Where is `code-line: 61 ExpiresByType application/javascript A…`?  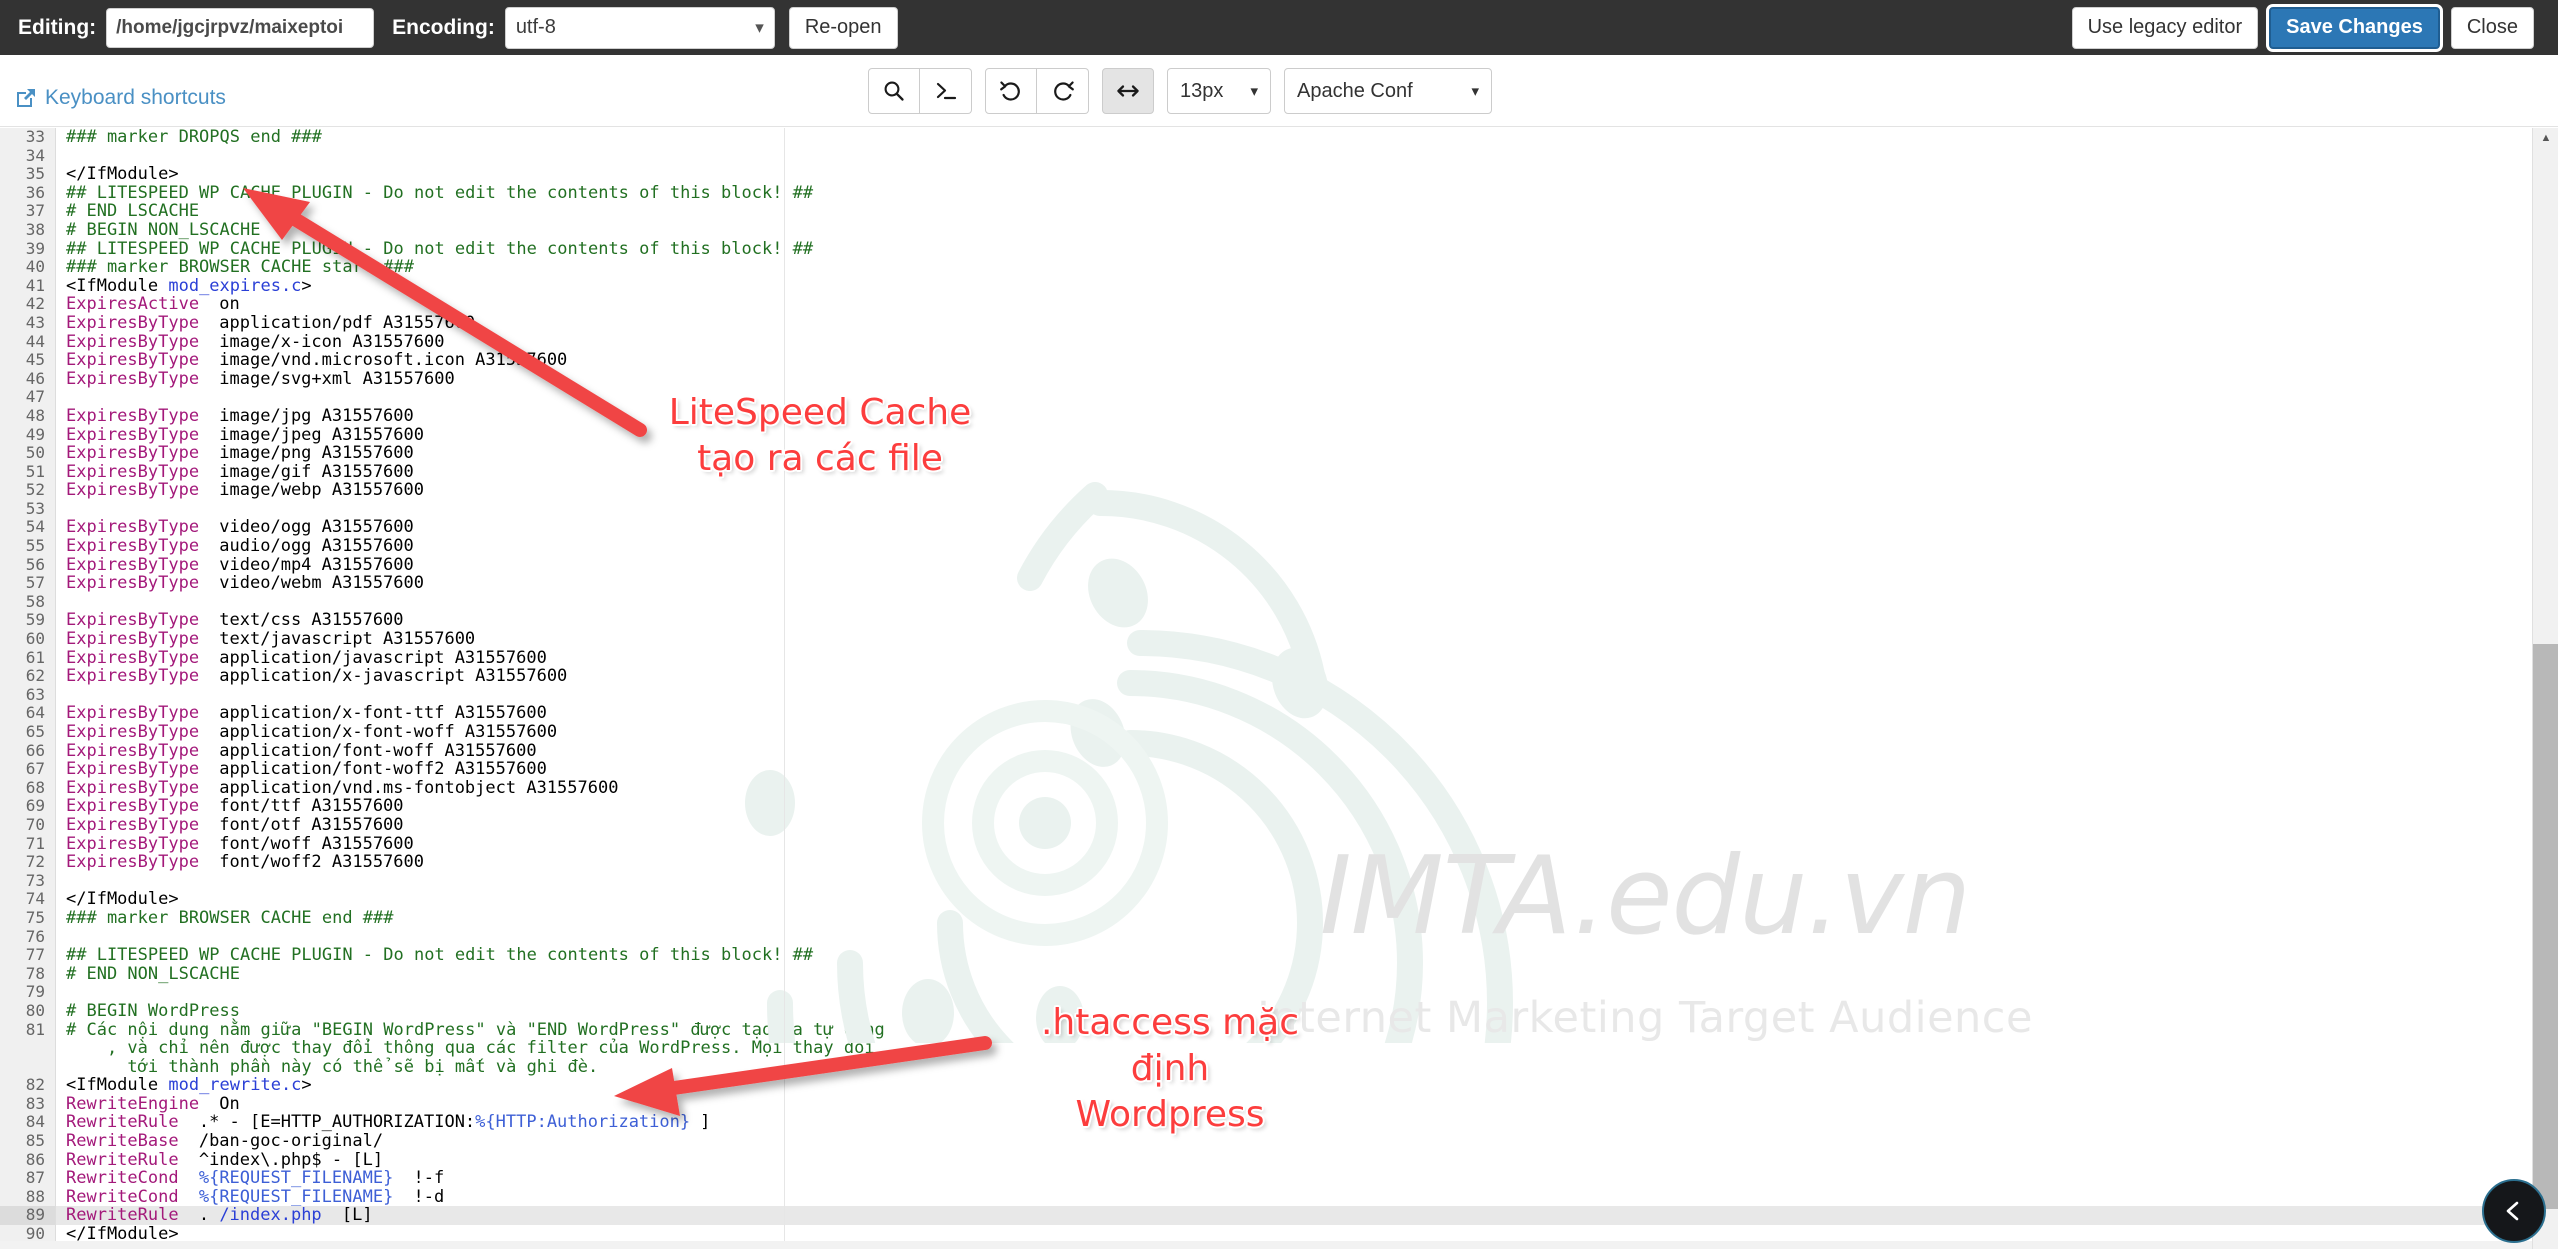
code-line: 61 ExpiresByType application/javascript A… is located at coordinates (1245, 657).